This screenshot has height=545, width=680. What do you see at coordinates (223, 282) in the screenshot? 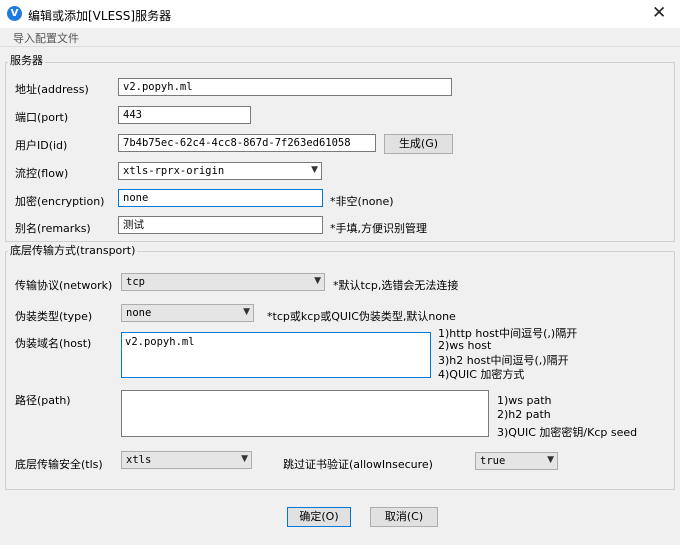
I see `network-select: tcp ▼` at bounding box center [223, 282].